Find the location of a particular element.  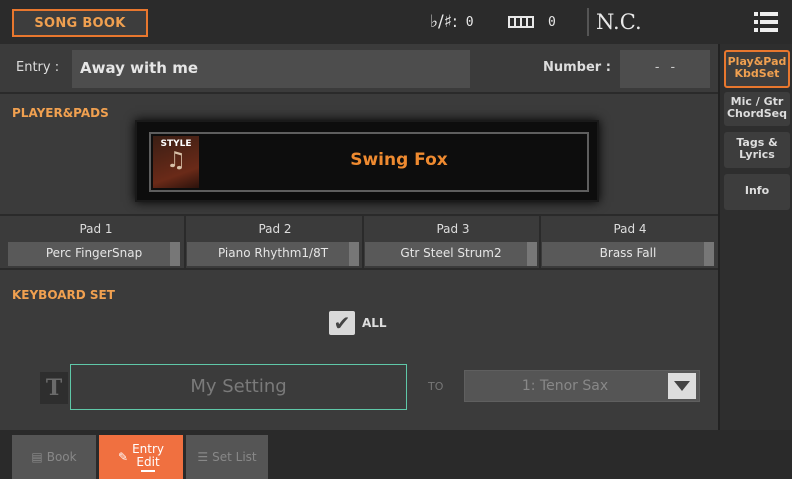

book-icon: ▤ is located at coordinates (37, 457).